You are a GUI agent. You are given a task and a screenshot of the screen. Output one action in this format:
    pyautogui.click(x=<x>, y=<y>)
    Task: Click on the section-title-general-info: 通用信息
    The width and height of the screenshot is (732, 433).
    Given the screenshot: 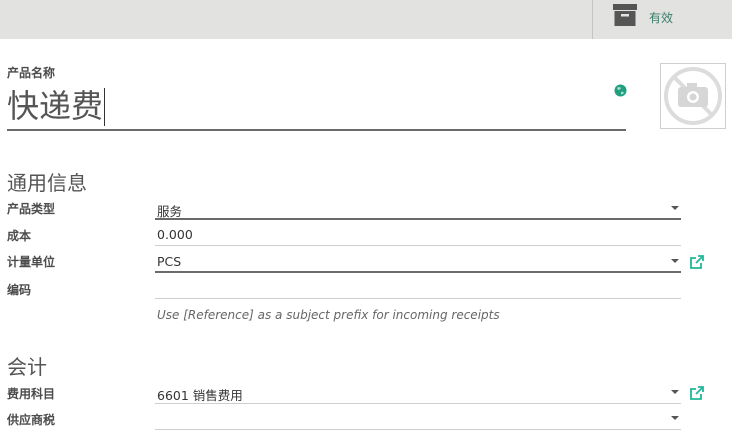 What is the action you would take?
    pyautogui.click(x=47, y=183)
    